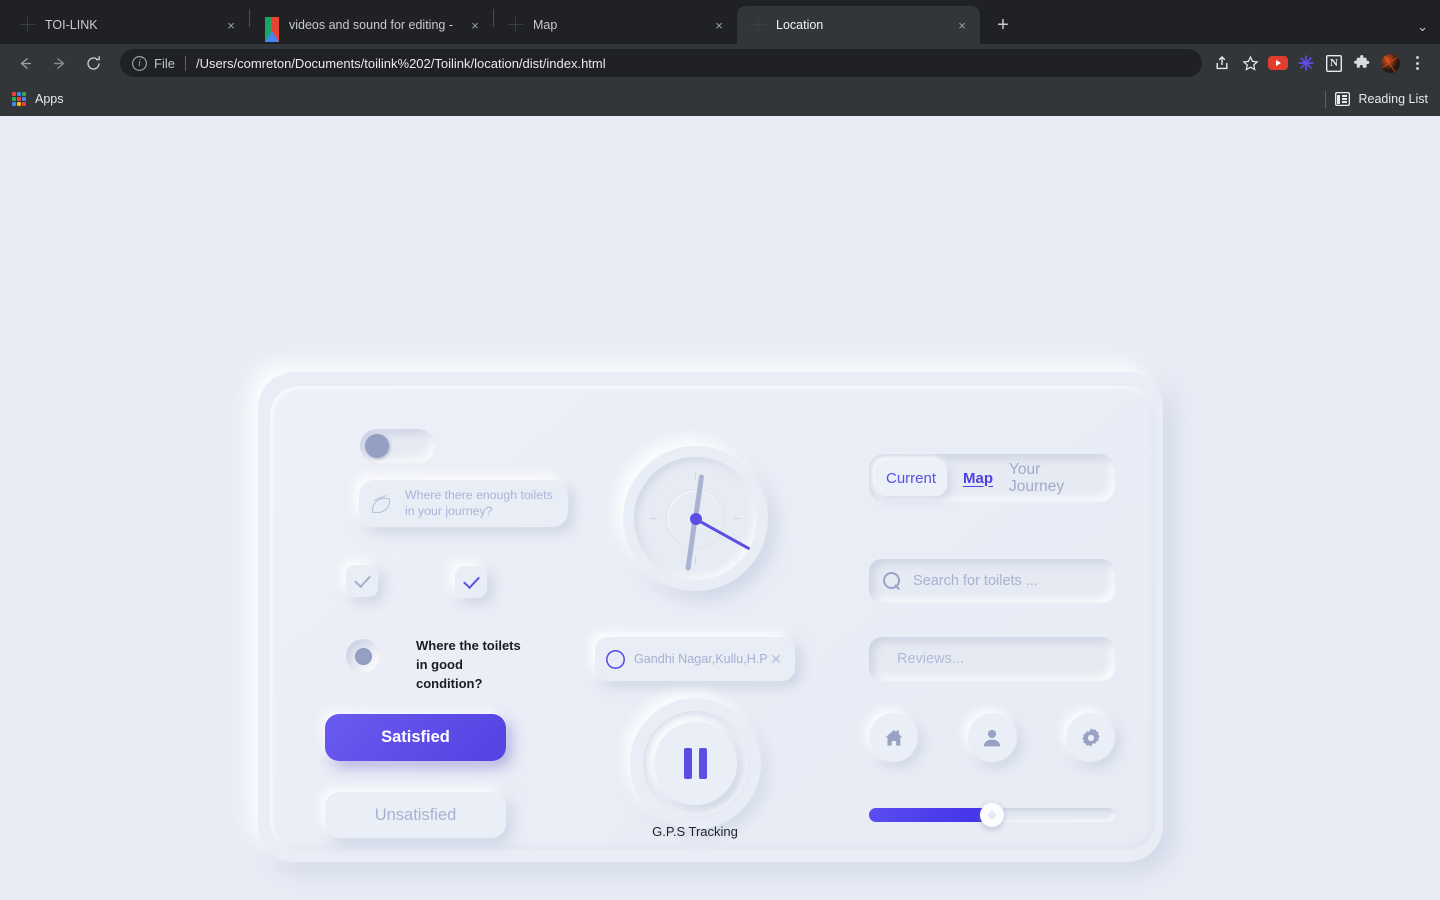 The width and height of the screenshot is (1440, 900). I want to click on compass-icon, so click(615, 659).